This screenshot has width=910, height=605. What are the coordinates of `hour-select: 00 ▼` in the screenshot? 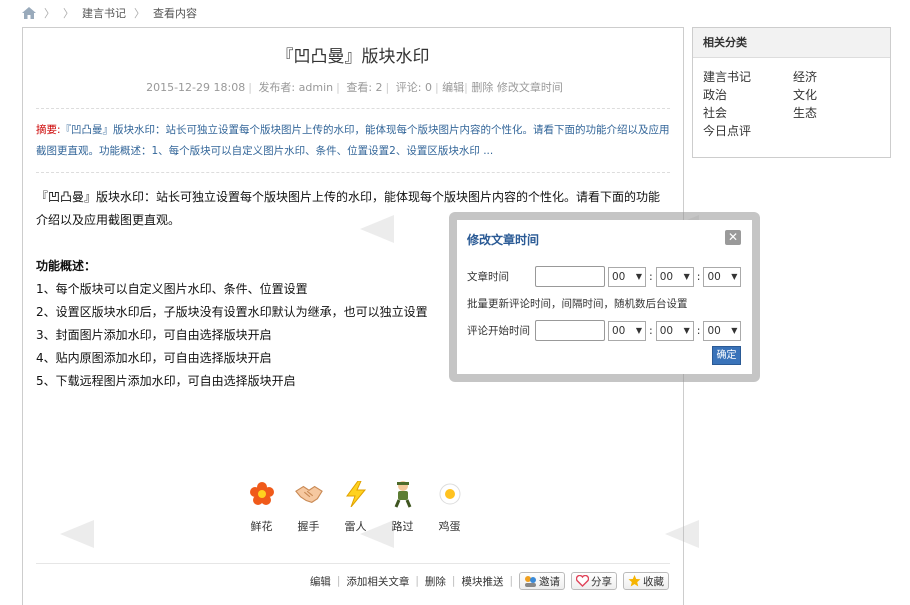 It's located at (627, 276).